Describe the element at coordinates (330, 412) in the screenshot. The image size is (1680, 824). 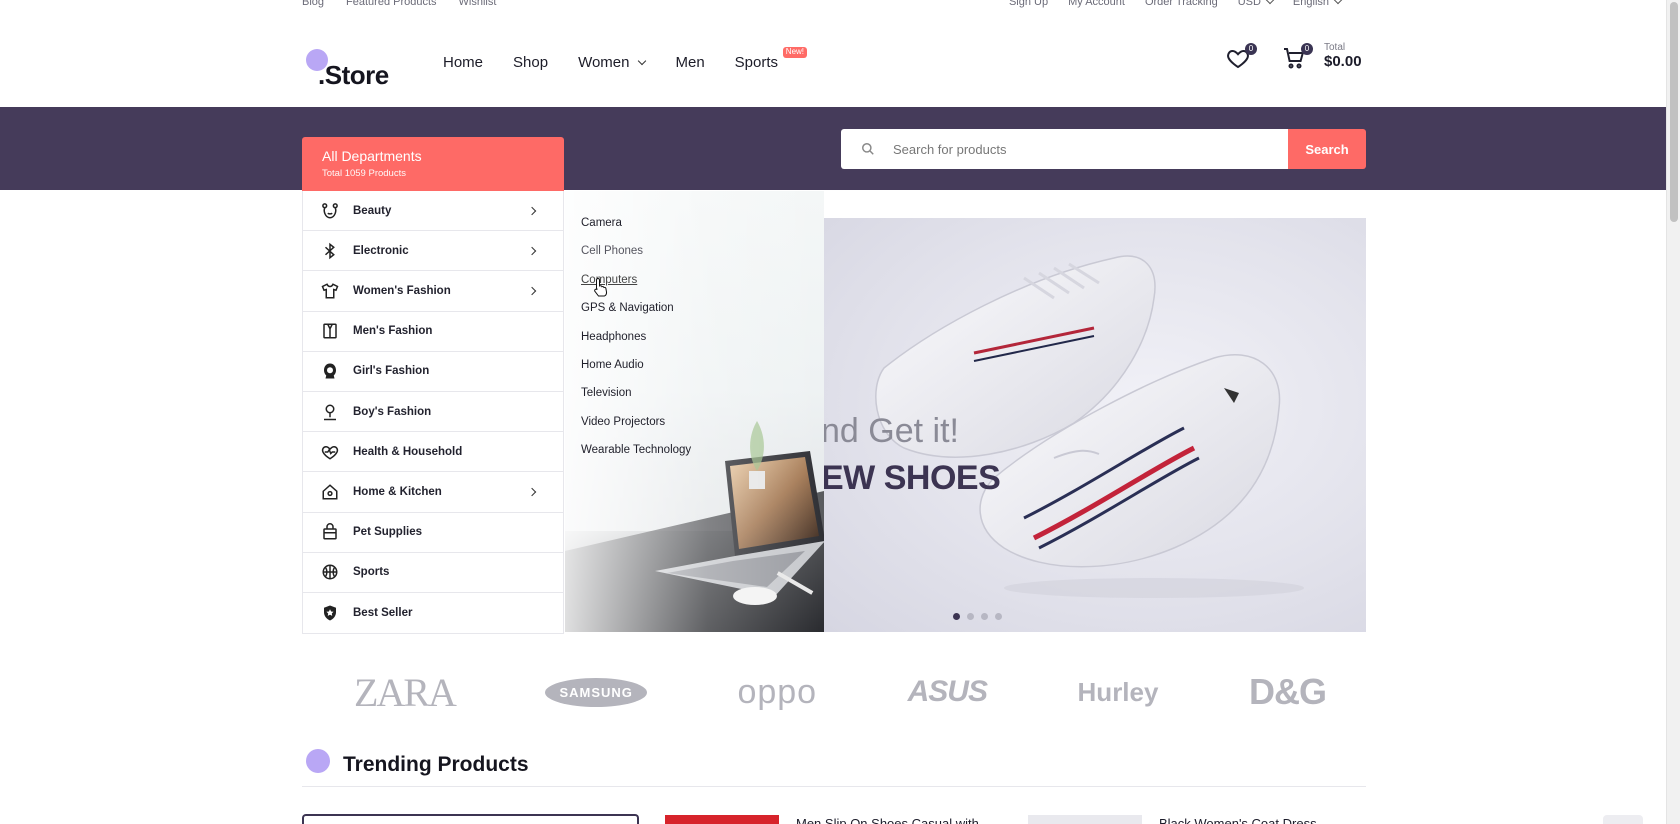
I see `person-icon` at that location.